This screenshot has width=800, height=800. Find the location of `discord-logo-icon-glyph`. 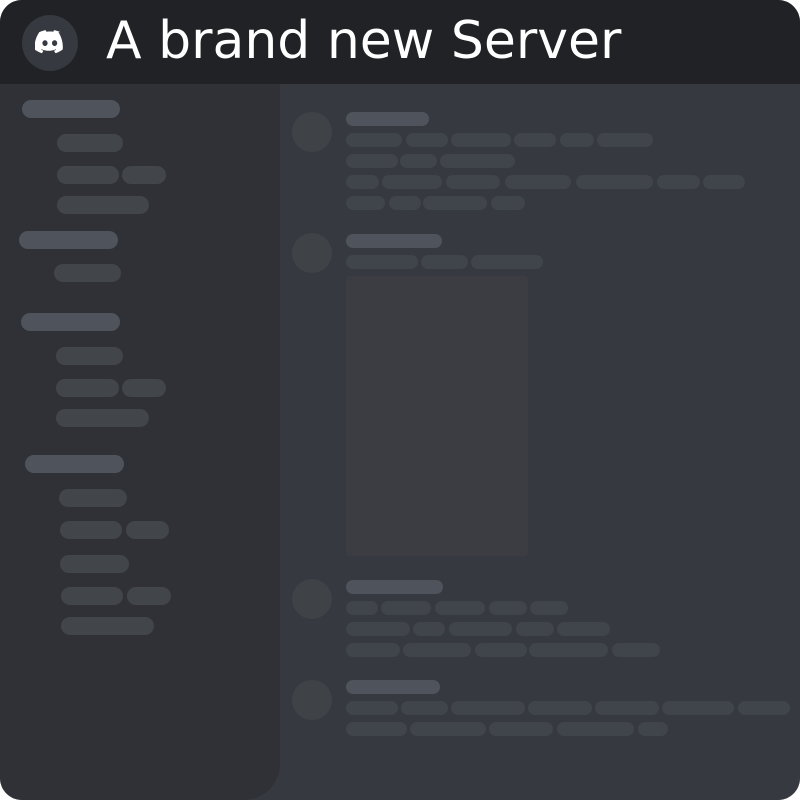

discord-logo-icon-glyph is located at coordinates (49, 42).